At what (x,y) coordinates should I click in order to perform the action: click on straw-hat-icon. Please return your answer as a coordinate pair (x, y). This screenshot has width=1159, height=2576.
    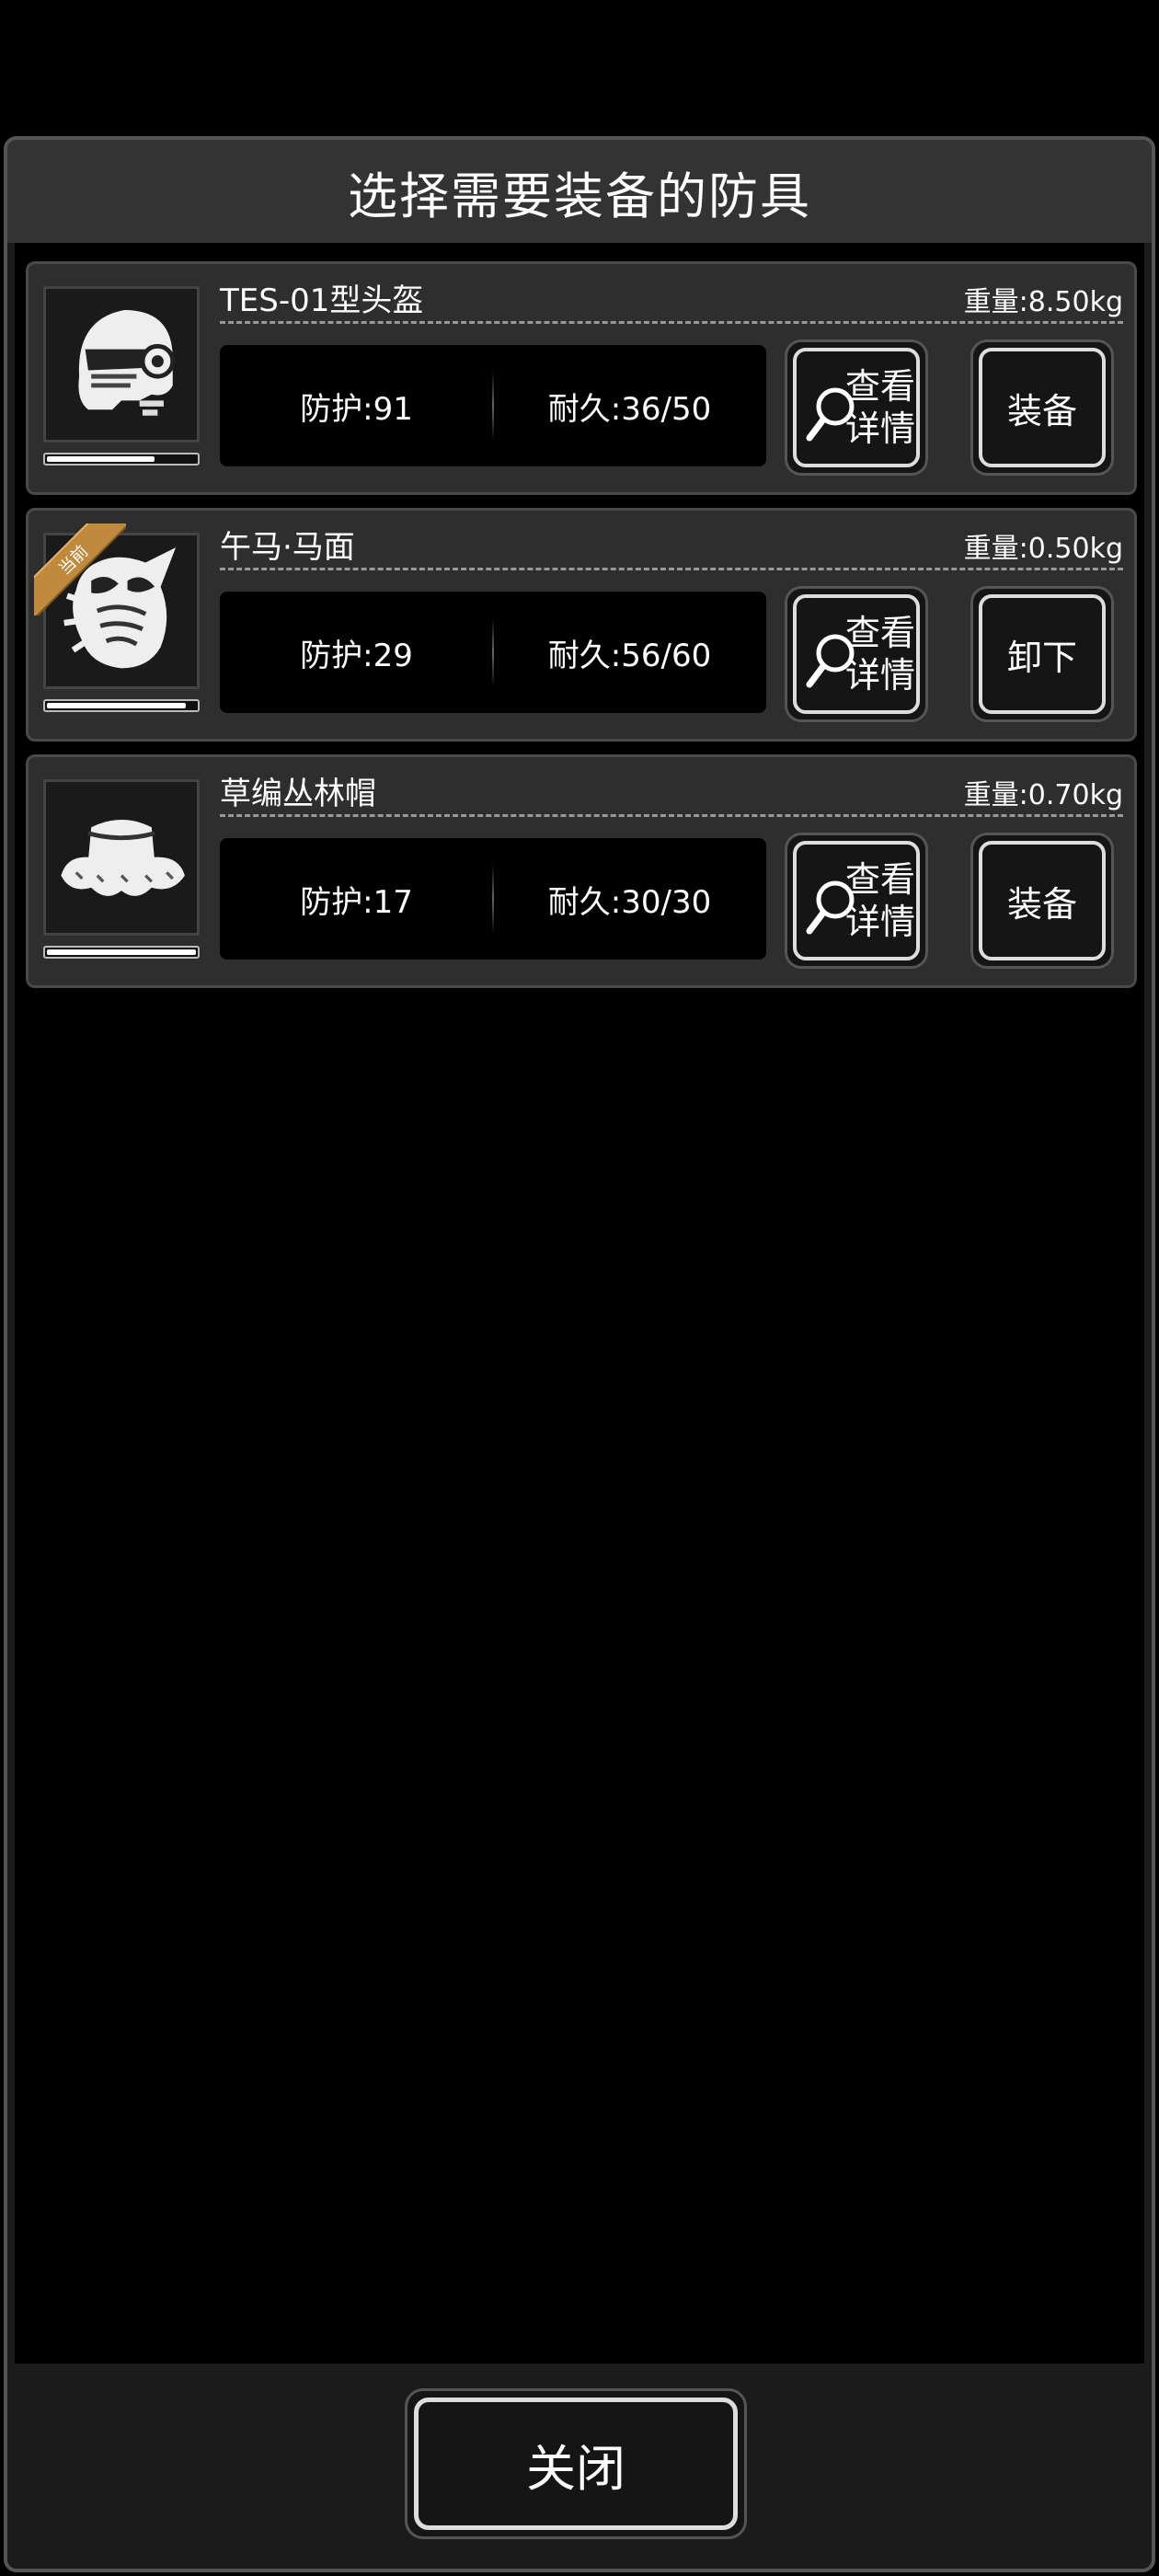
    Looking at the image, I should click on (123, 858).